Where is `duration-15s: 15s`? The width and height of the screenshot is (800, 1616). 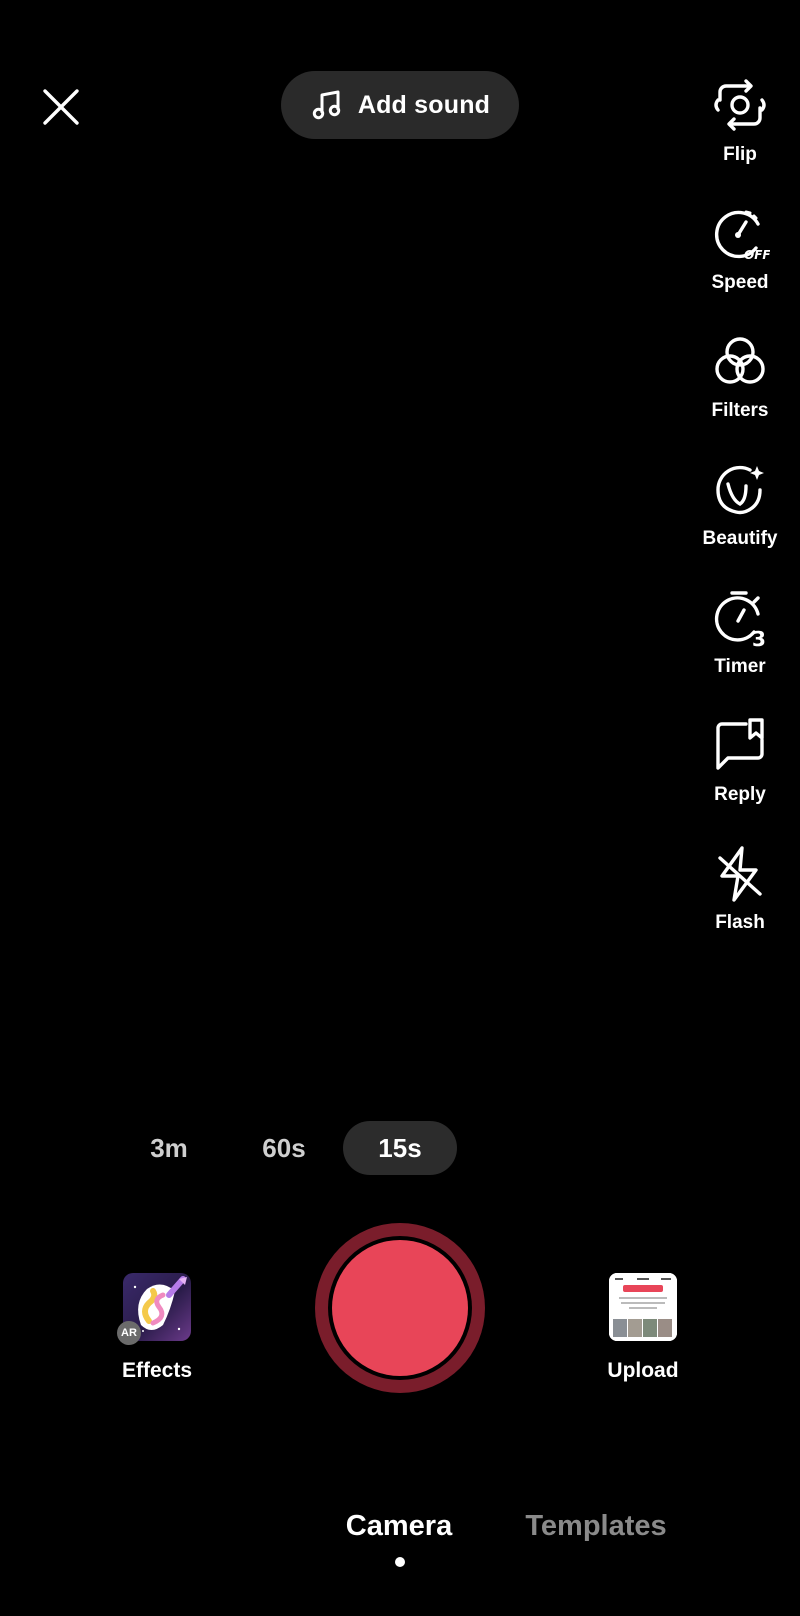 duration-15s: 15s is located at coordinates (400, 1148).